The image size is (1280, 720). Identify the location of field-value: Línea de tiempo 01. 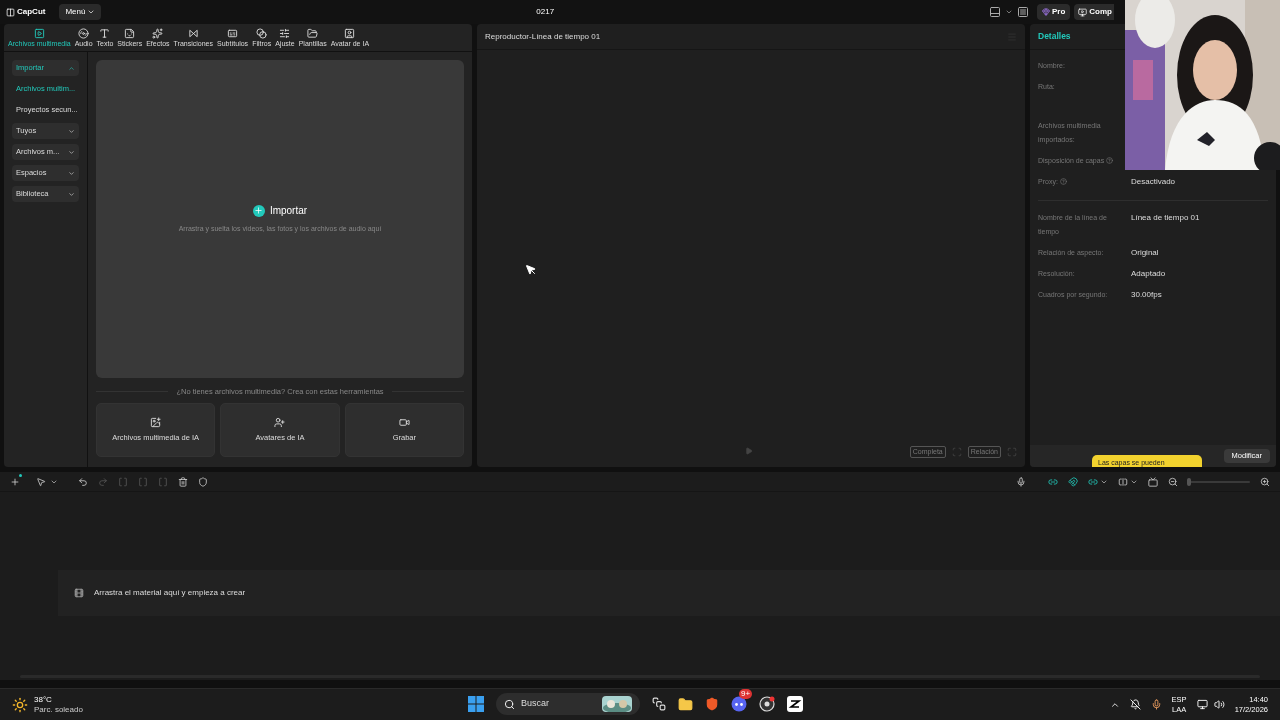
(1165, 218).